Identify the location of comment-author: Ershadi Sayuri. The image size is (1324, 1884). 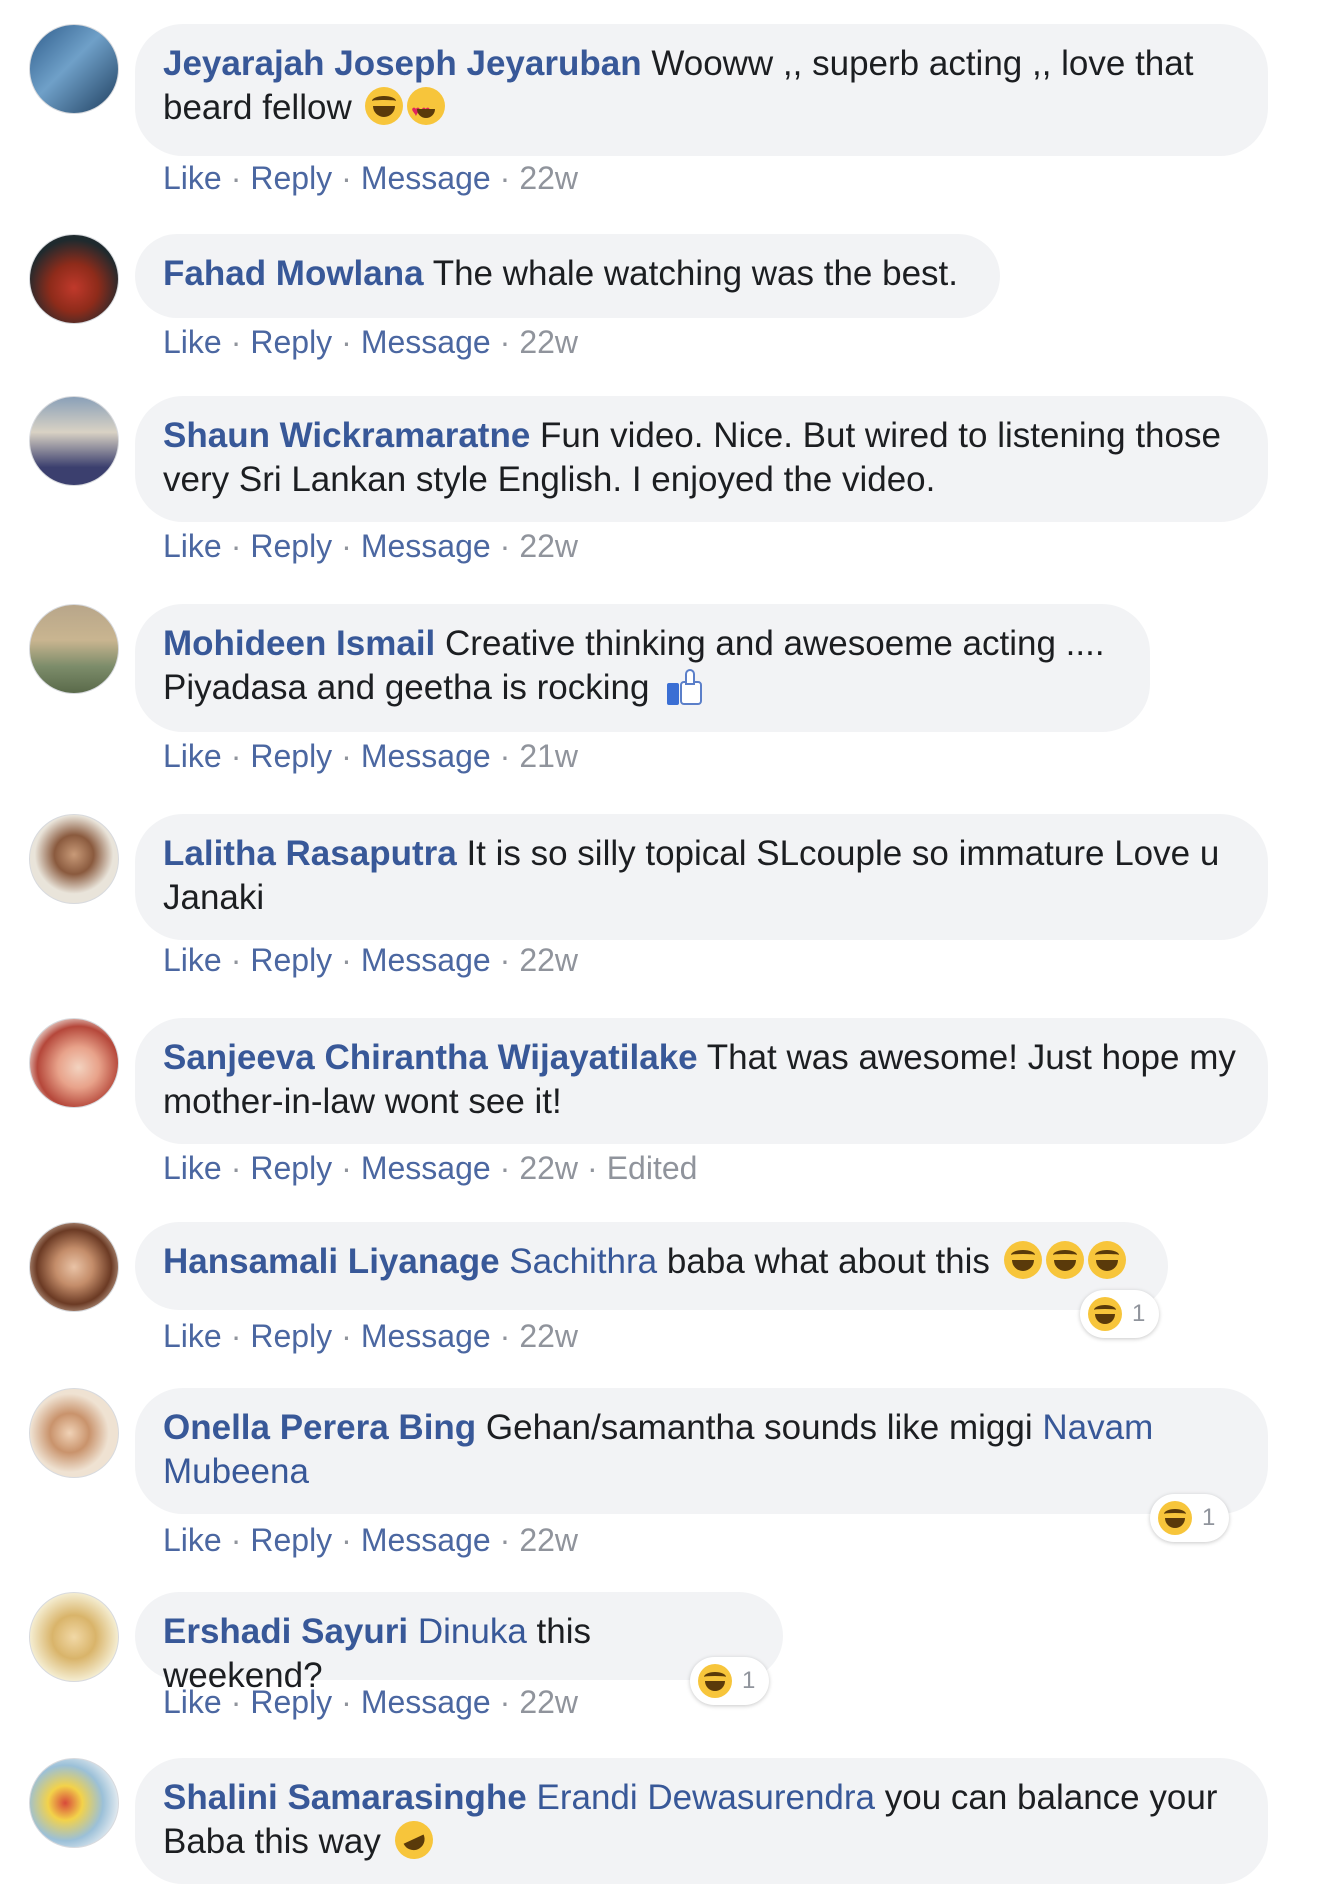
(285, 1631).